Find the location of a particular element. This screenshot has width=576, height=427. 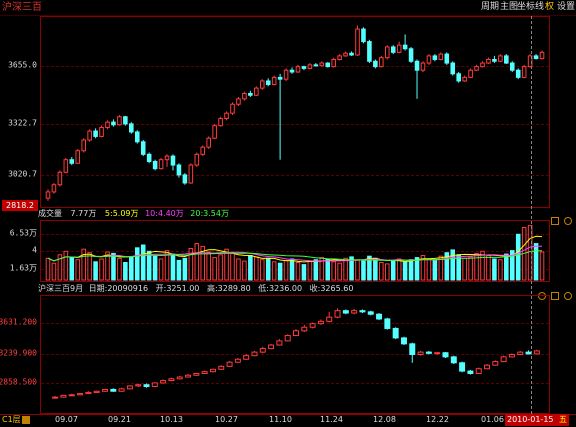

x-tick: 12.08 is located at coordinates (384, 419).